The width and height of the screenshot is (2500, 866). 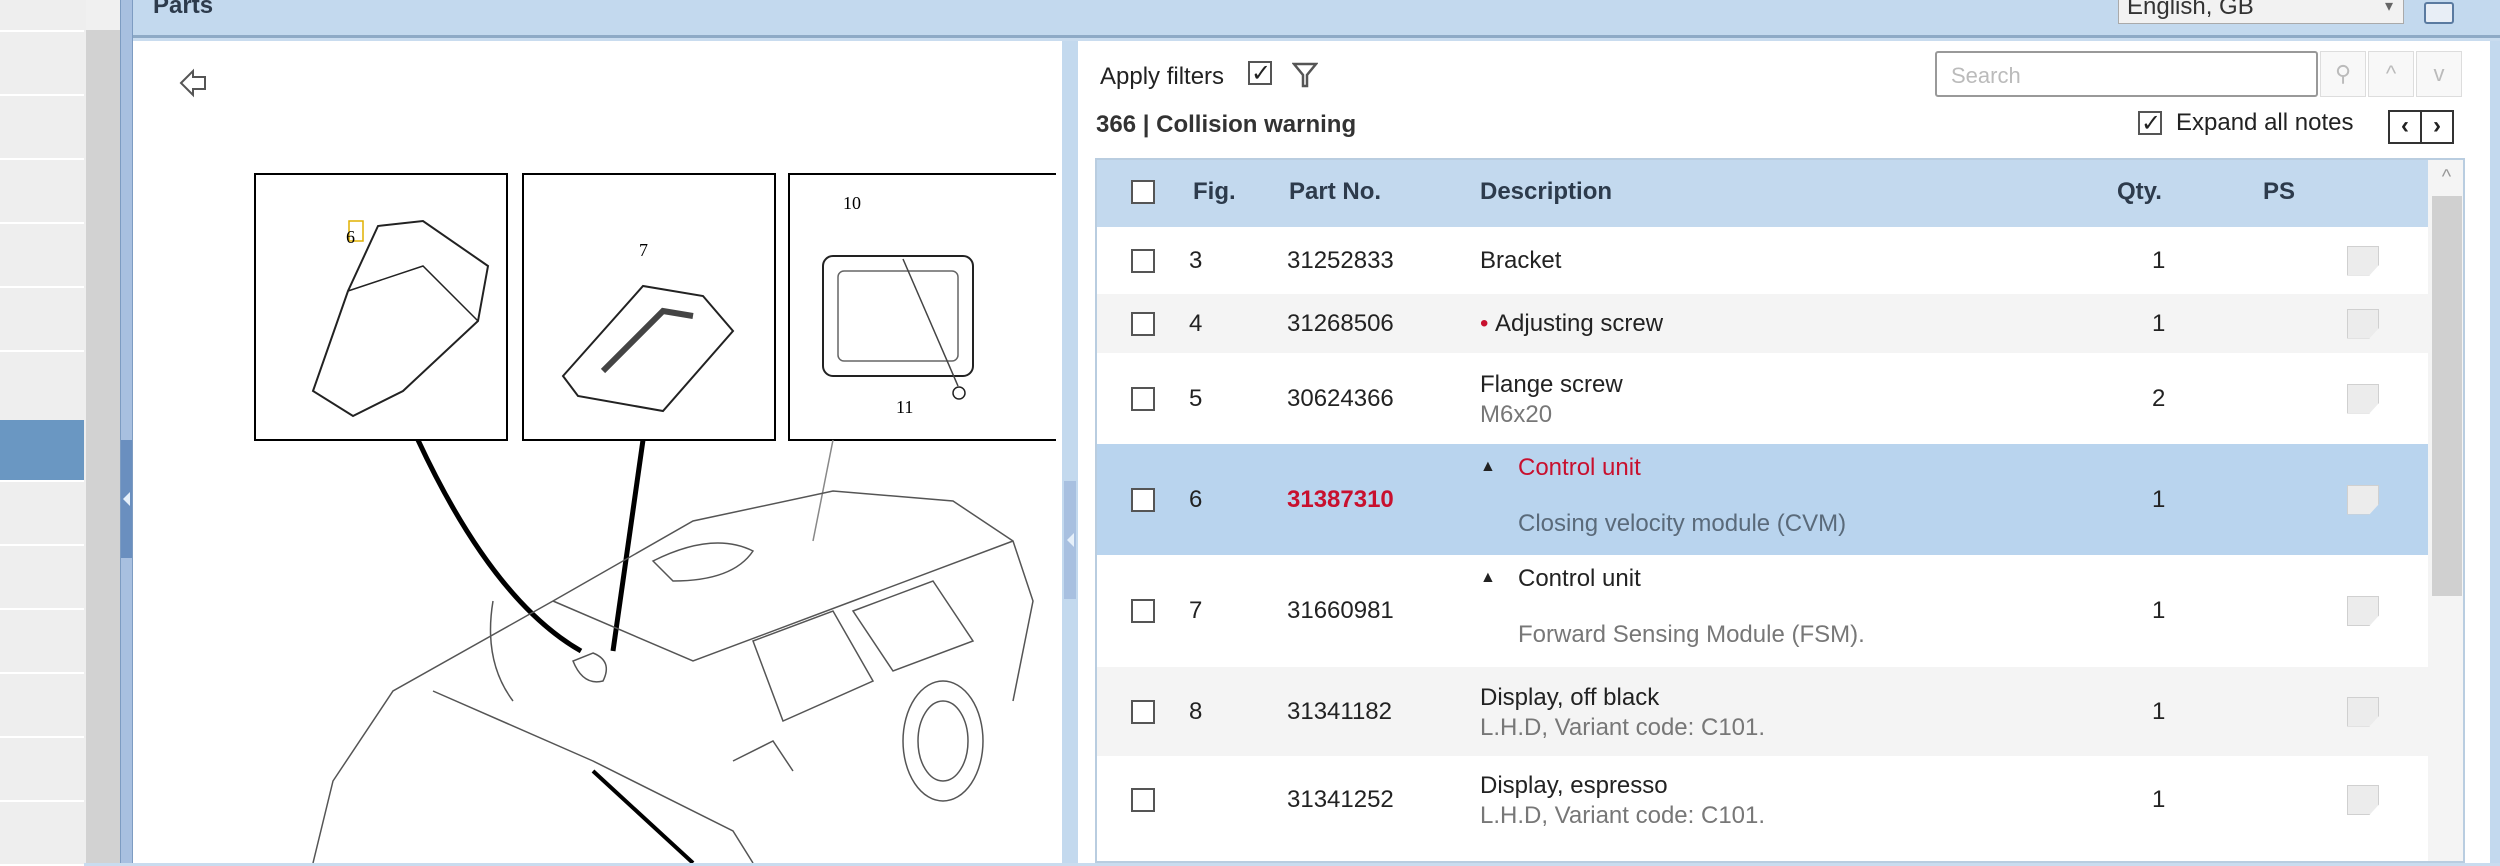 I want to click on sidebar-item-active, so click(x=42, y=451).